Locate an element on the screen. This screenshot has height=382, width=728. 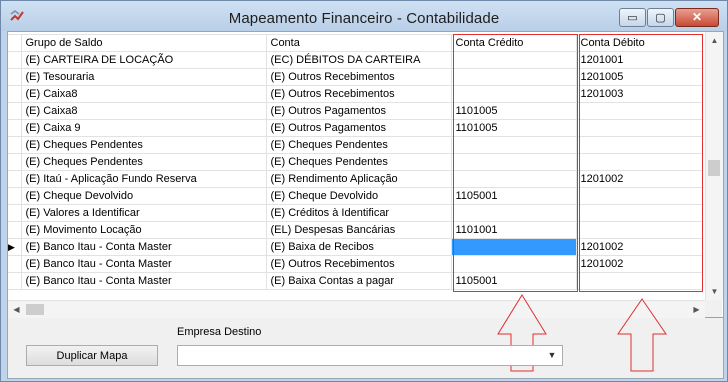
close-button: ✕ is located at coordinates (697, 17).